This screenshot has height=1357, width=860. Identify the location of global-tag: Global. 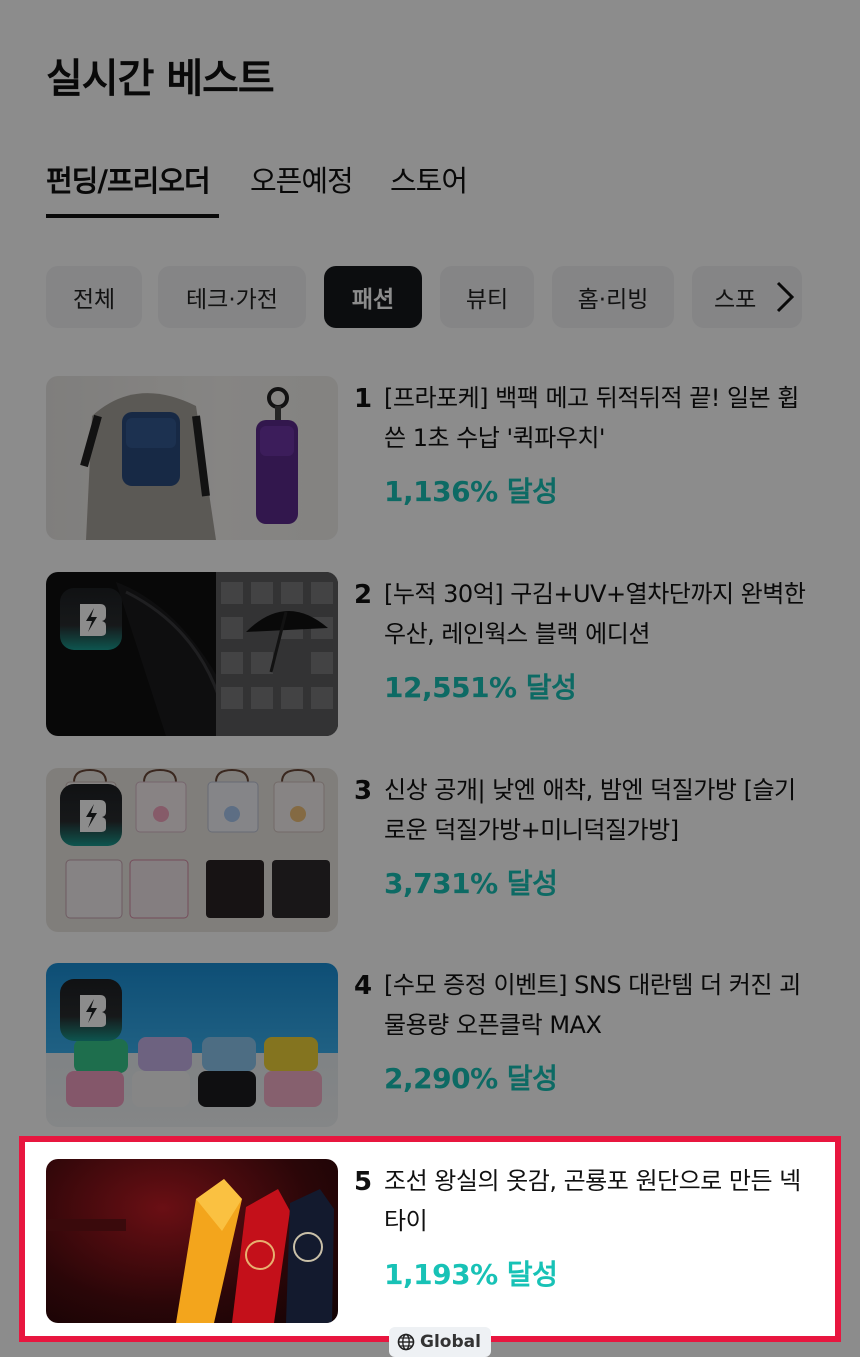
(440, 1342).